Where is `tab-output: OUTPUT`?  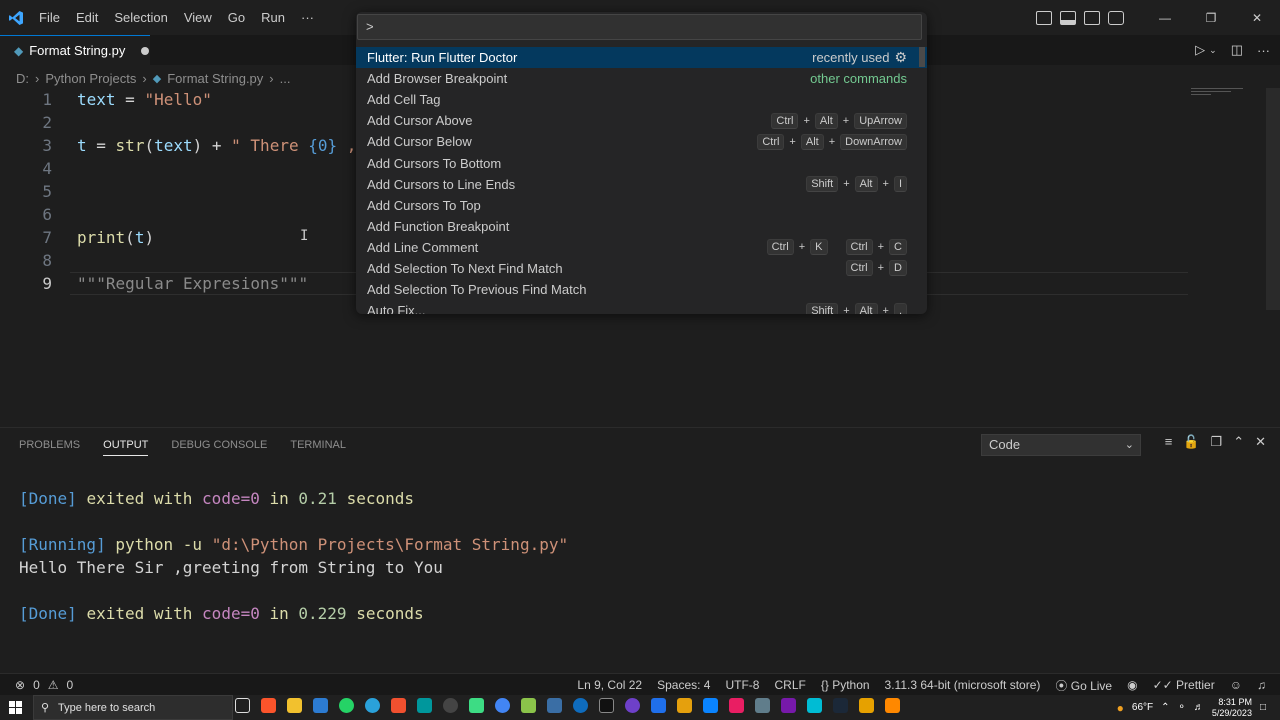
tab-output: OUTPUT is located at coordinates (126, 445).